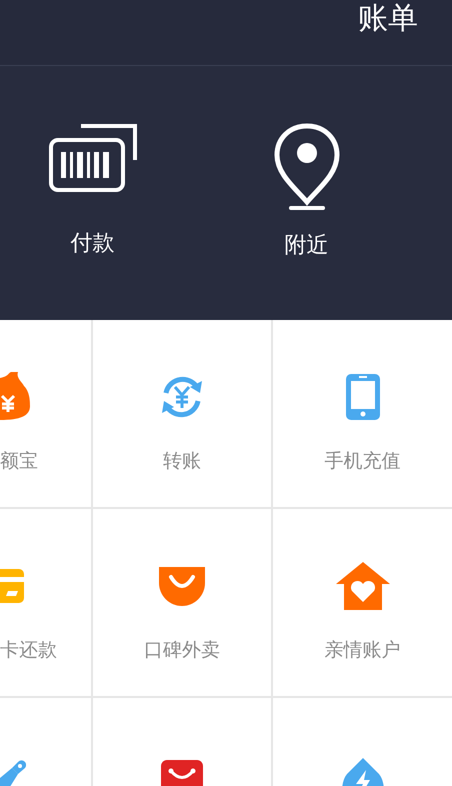 The height and width of the screenshot is (786, 452). I want to click on tile-label: 手机充值, so click(362, 461).